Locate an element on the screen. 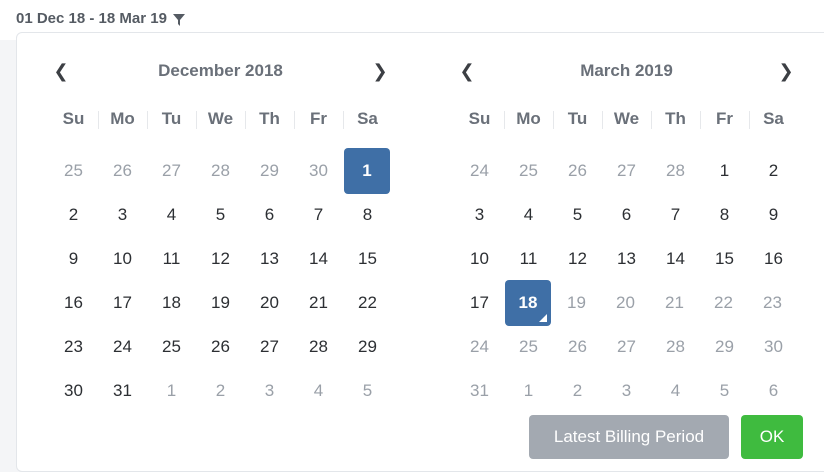 The image size is (824, 472). date-range-label: 01 Dec 18 - 18 Mar 19 is located at coordinates (91, 18).